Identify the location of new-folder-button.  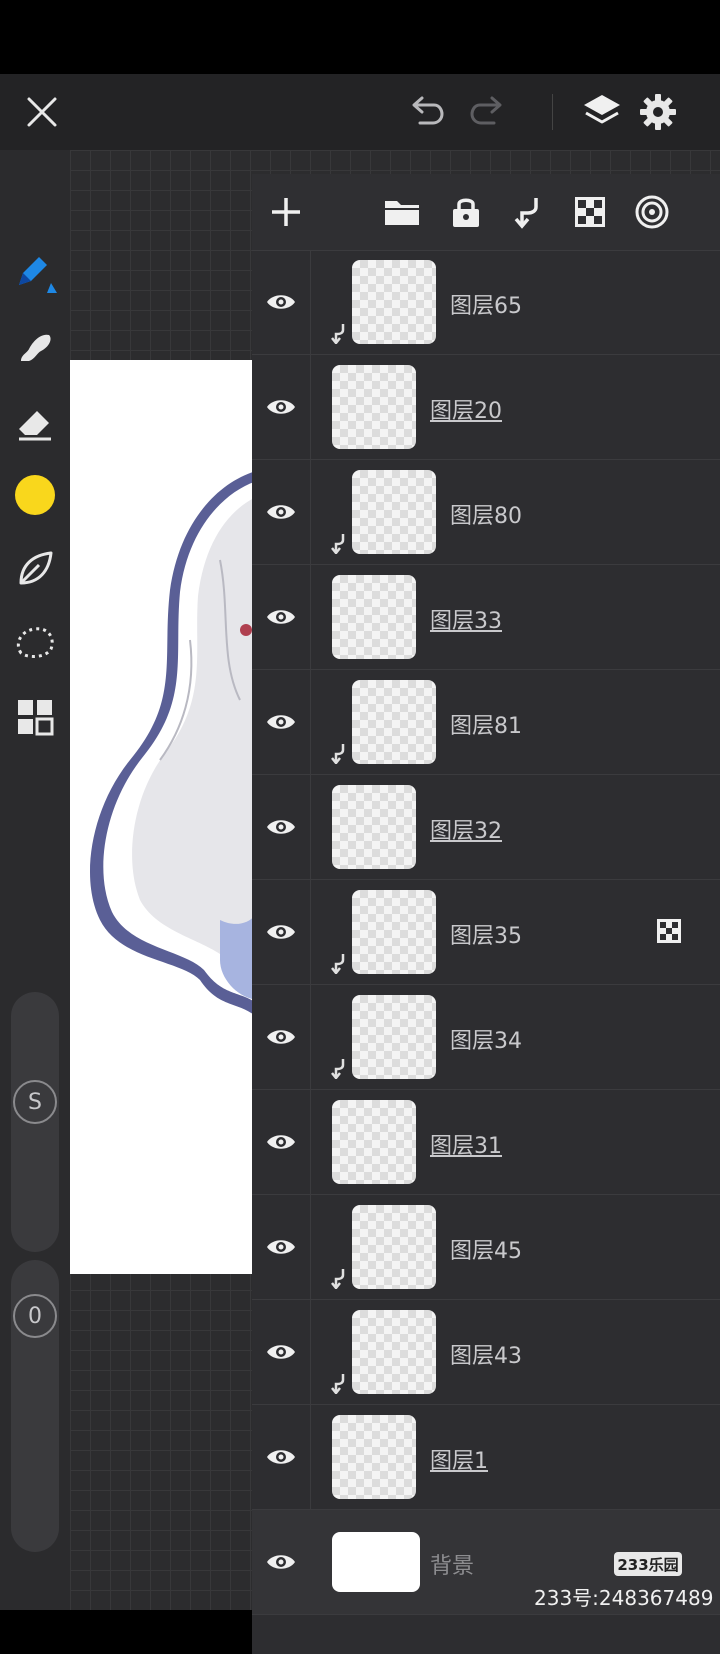
(402, 212).